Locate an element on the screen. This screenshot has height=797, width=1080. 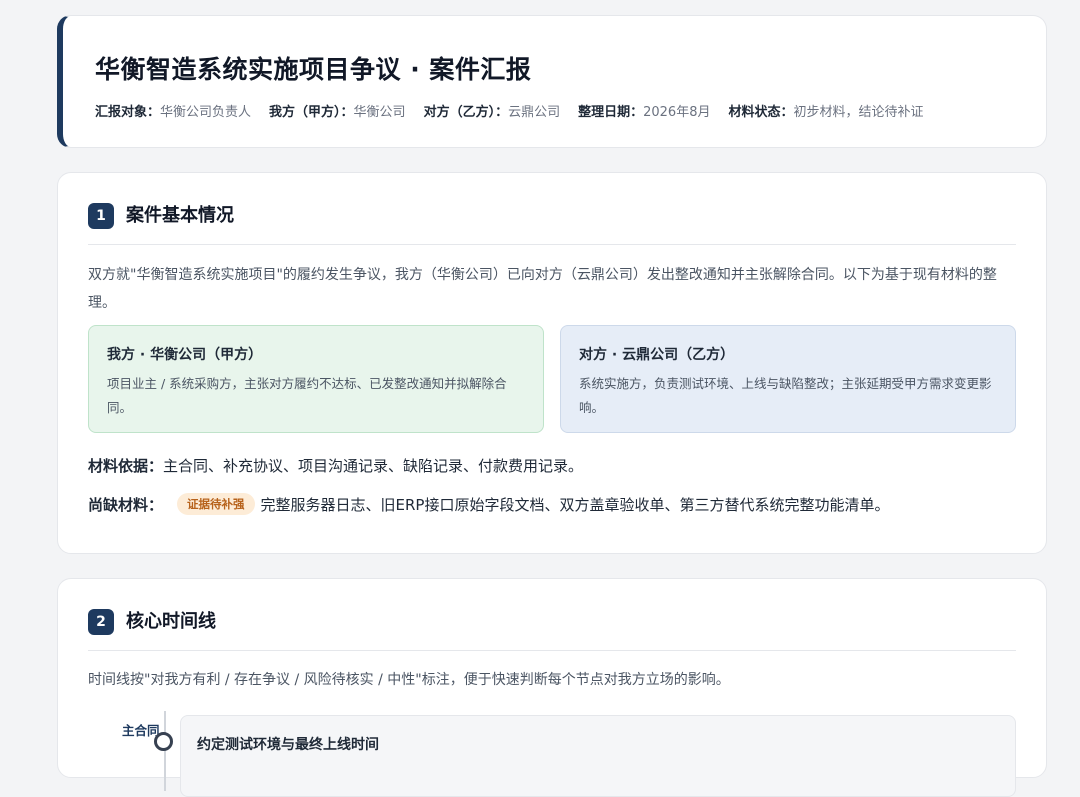
meta-audience-key: 汇报对象： is located at coordinates (128, 112).